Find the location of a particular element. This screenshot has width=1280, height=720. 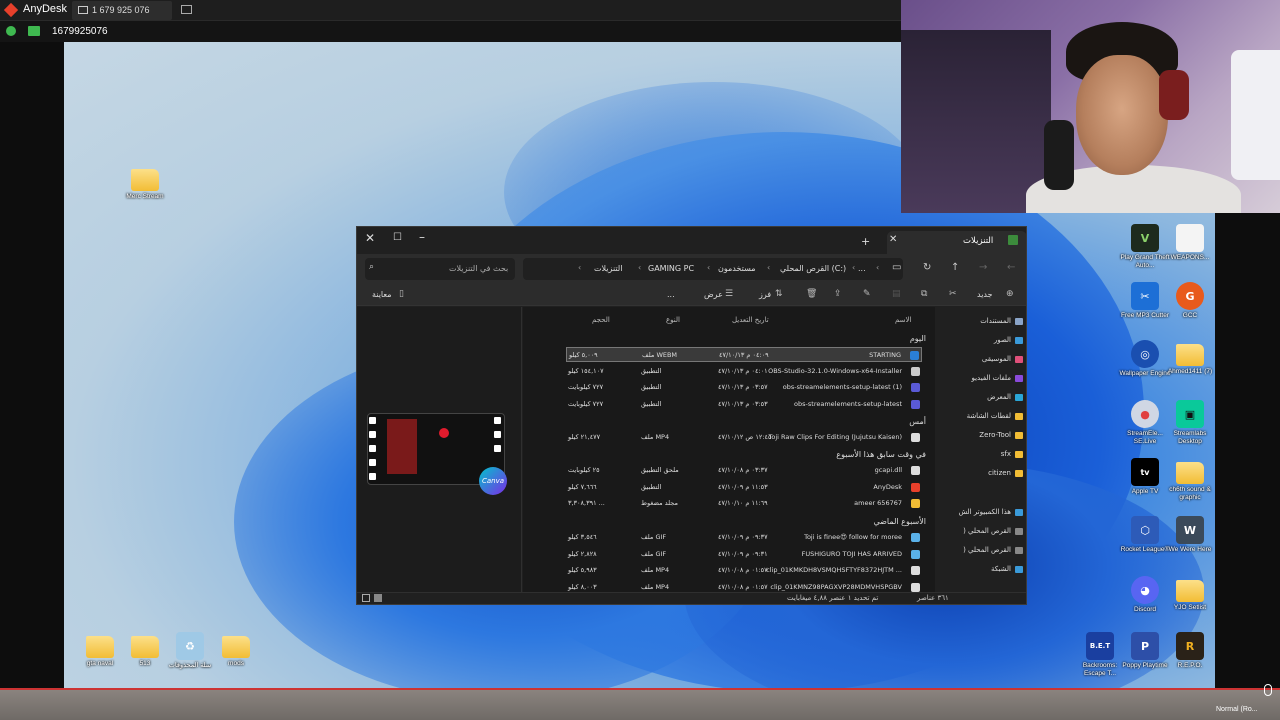

new-plus-icon: ⊕ is located at coordinates (1010, 294).